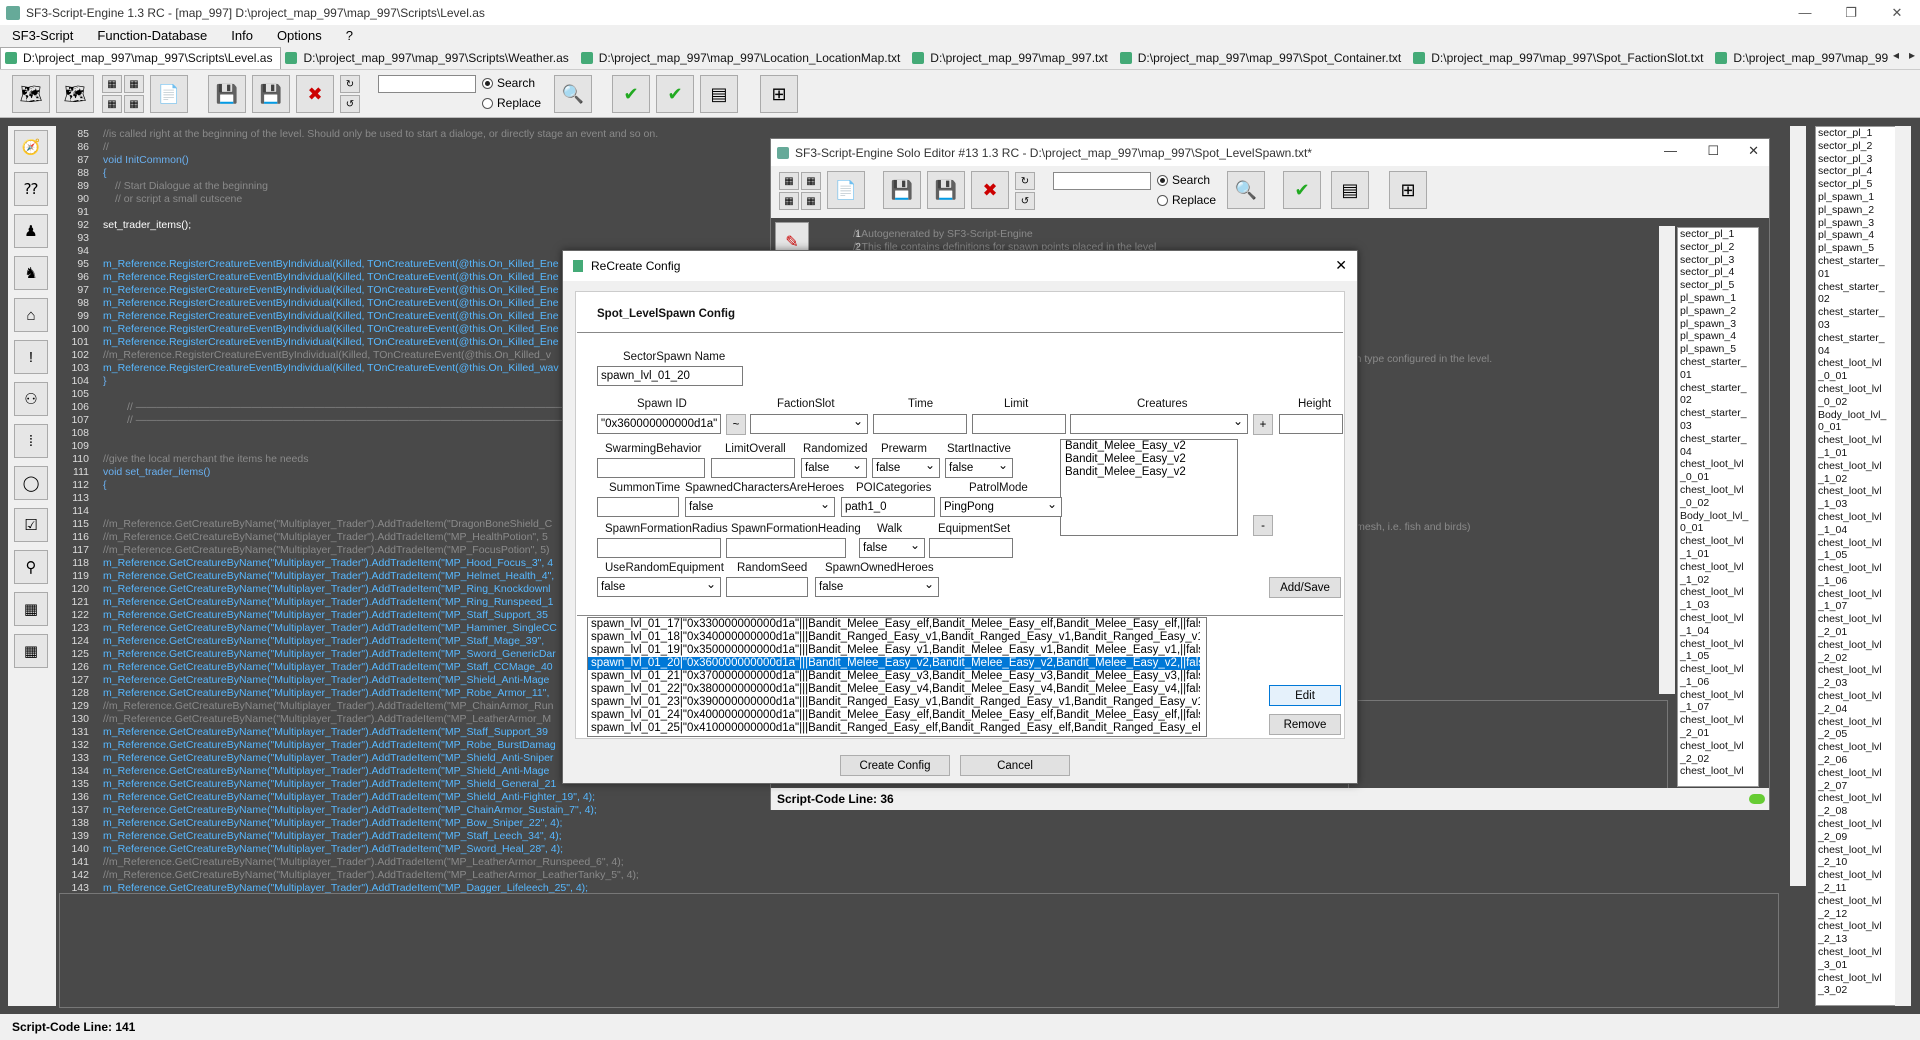 The height and width of the screenshot is (1040, 1920). What do you see at coordinates (112, 104) in the screenshot?
I see `small-tool-3-icon: ▦` at bounding box center [112, 104].